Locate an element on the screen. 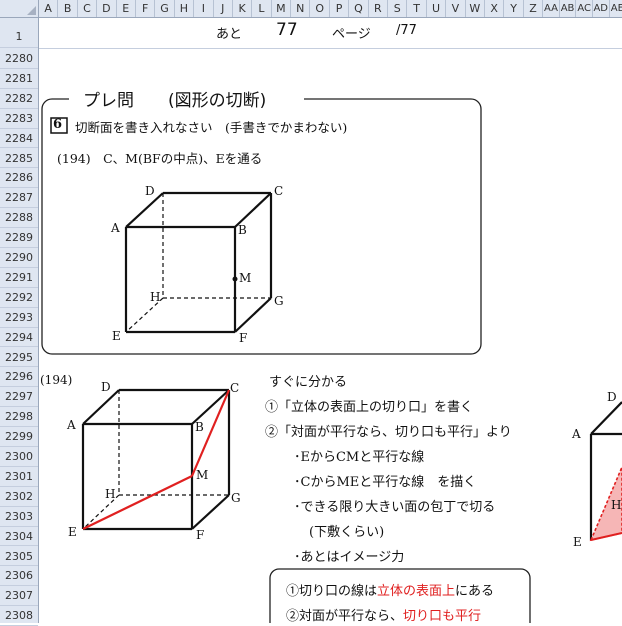 The height and width of the screenshot is (626, 622). problem-title: プレ問 (図形の切断) is located at coordinates (175, 101).